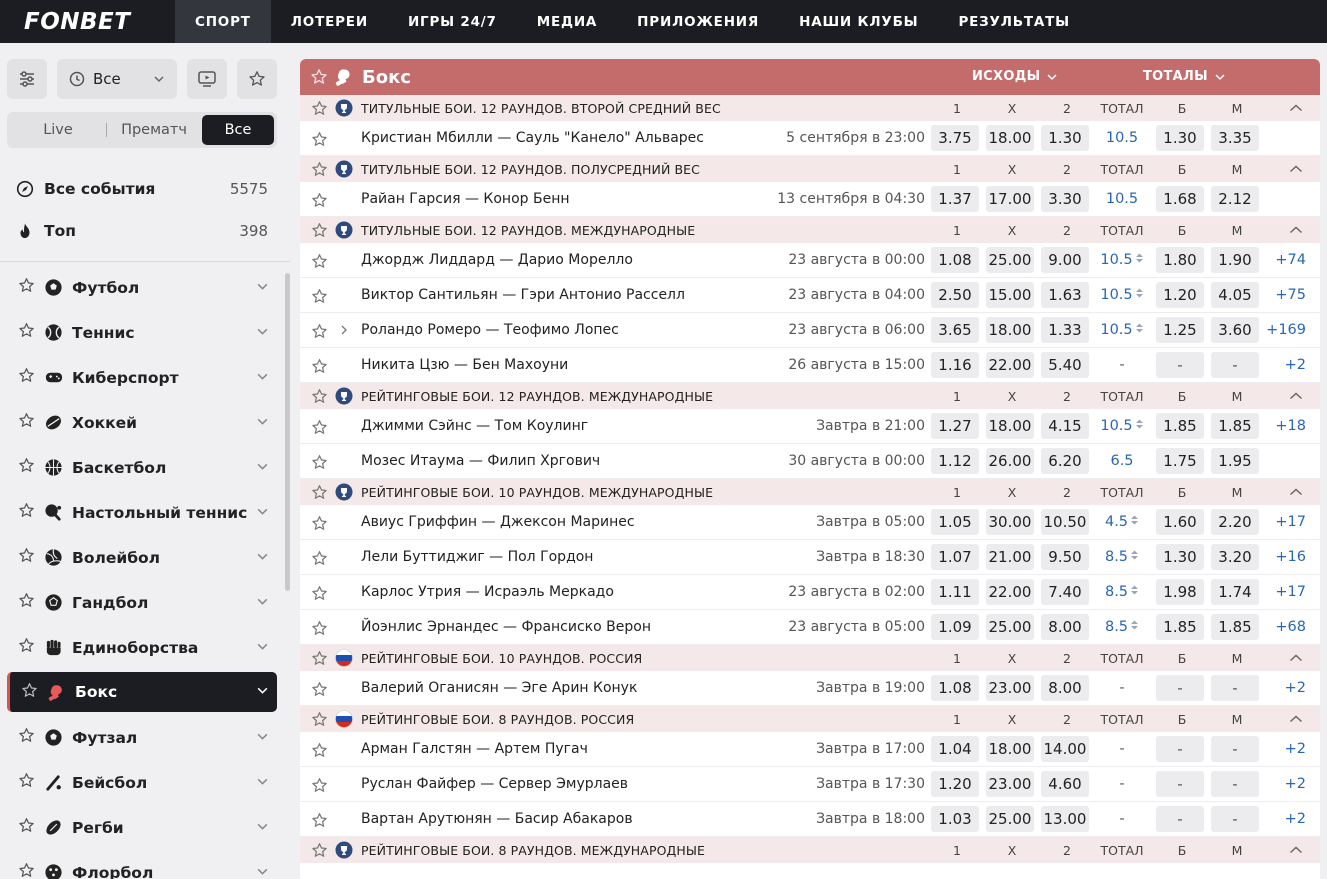 The height and width of the screenshot is (879, 1327). Describe the element at coordinates (1065, 522) in the screenshot. I see `odds-button: 10.50` at that location.